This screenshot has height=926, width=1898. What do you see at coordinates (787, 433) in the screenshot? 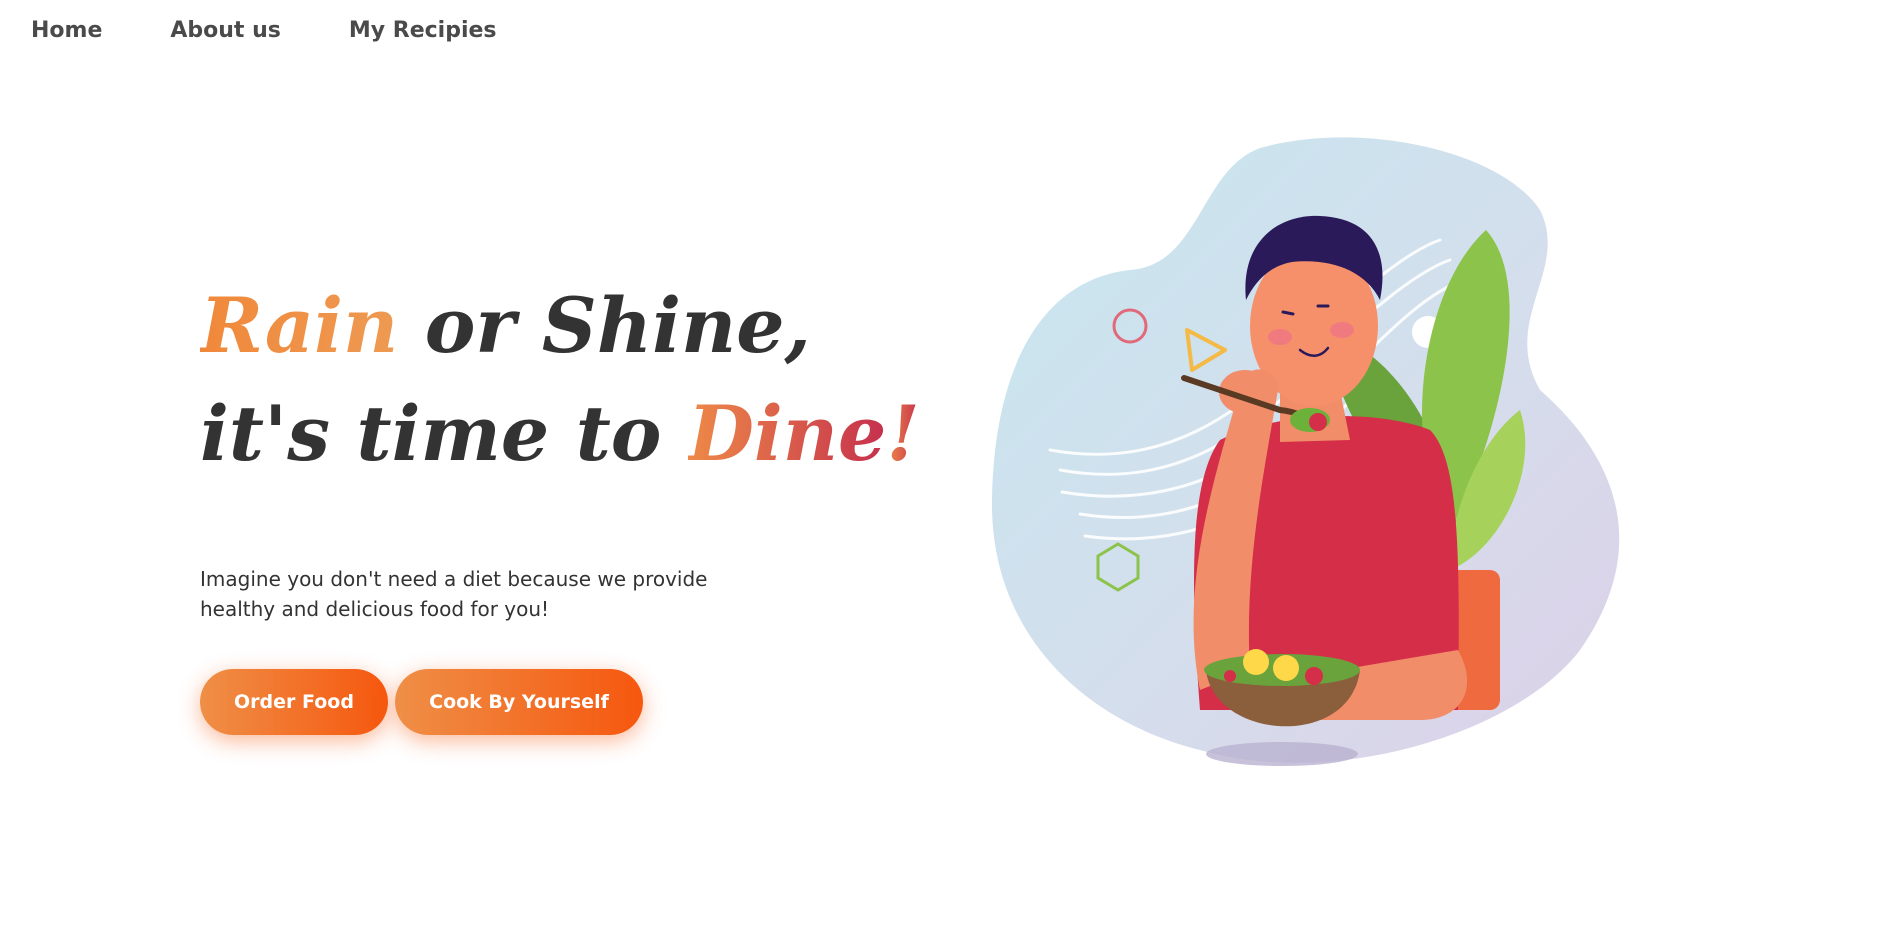
I see `headline-accent-dine: Dine` at bounding box center [787, 433].